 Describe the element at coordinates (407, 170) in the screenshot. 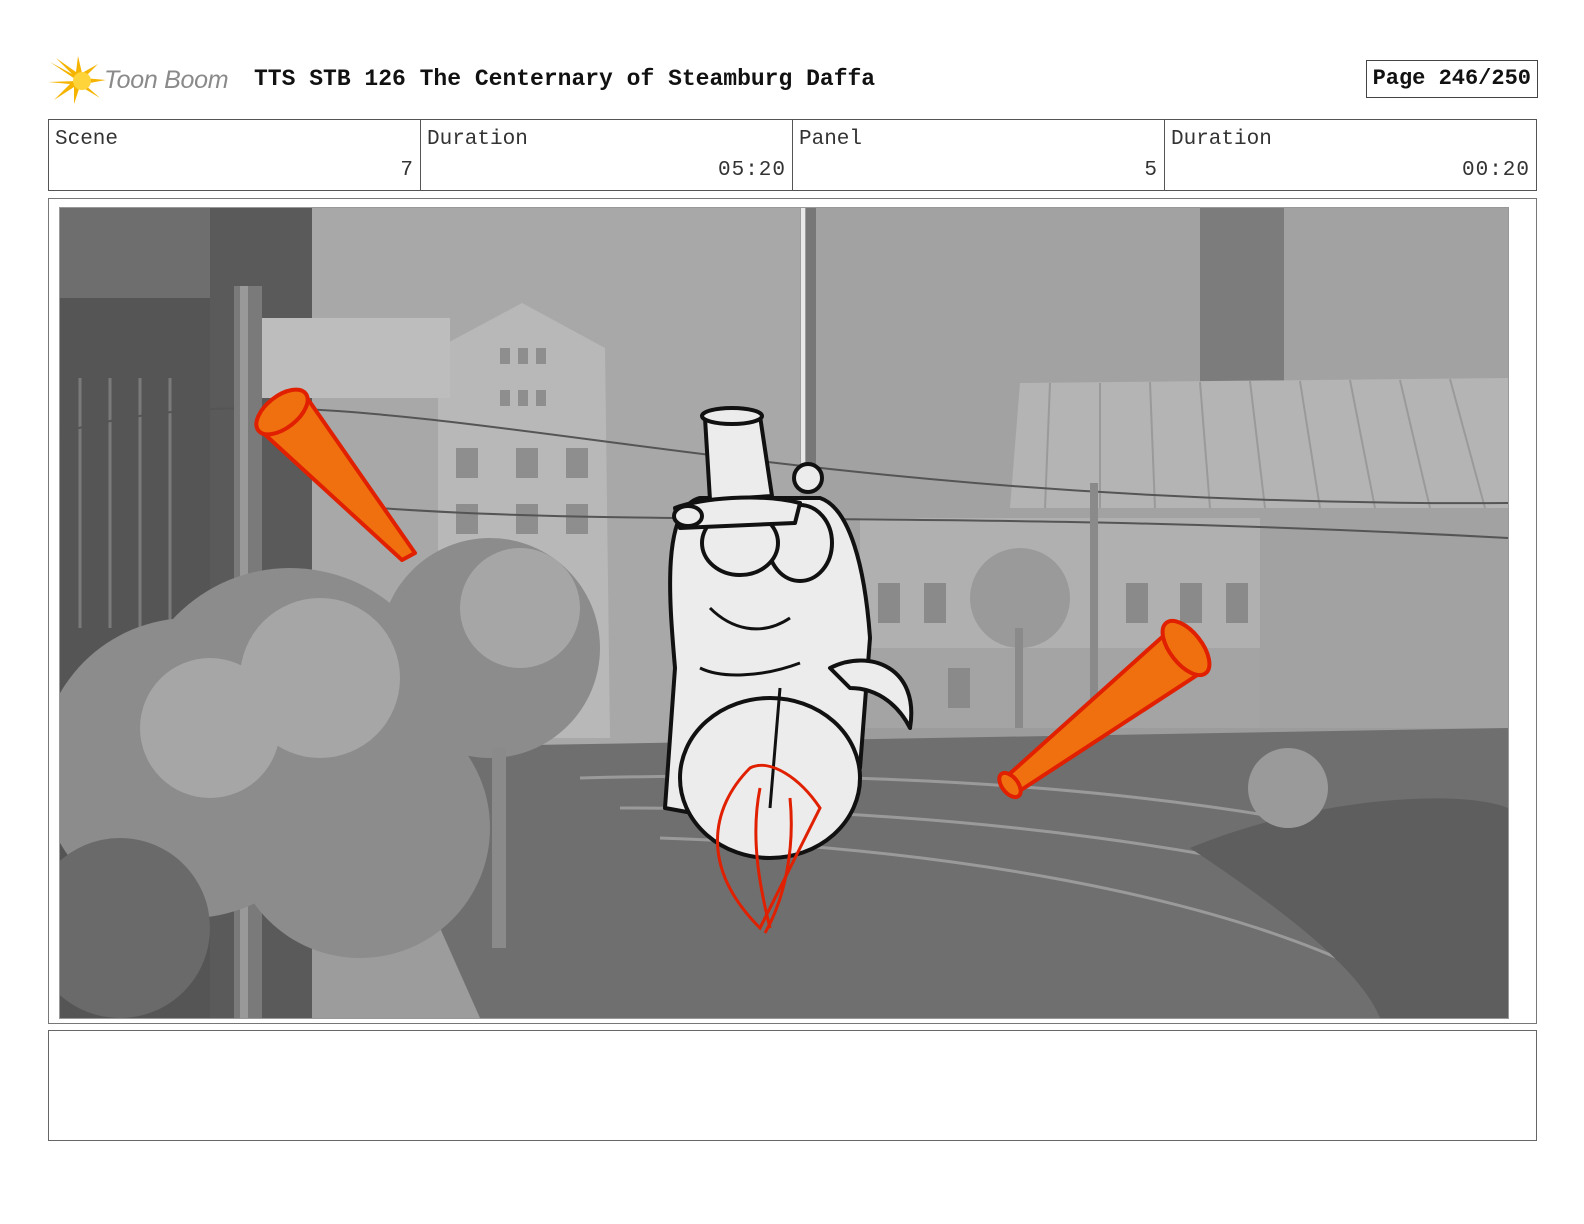

I see `scene-value: 7` at that location.